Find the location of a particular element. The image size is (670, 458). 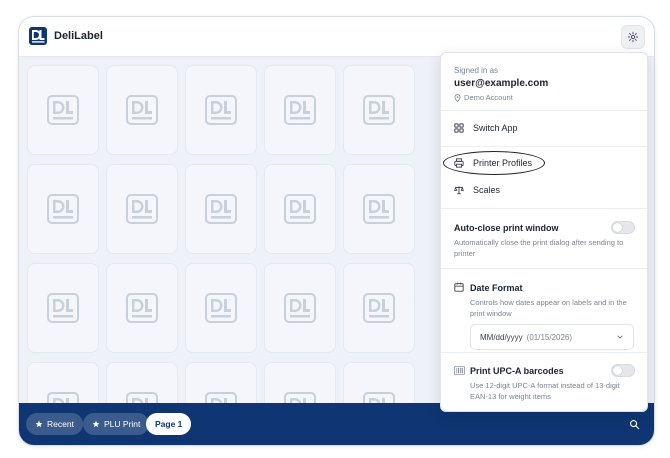

upc-a-title: Print UPC-A barcodes is located at coordinates (517, 371).